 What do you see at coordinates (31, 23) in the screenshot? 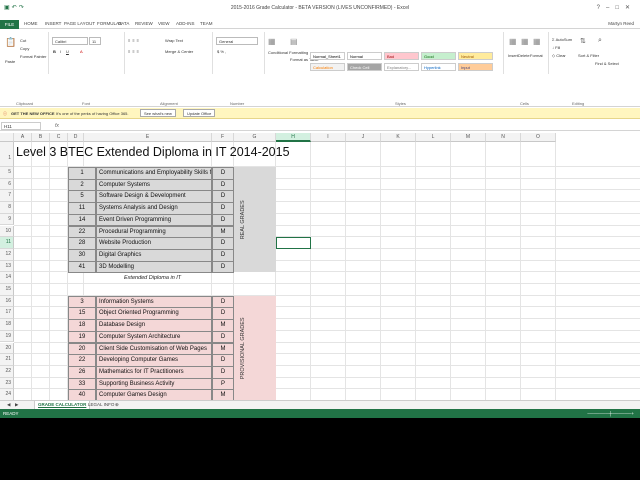
I see `ribbon-tab-home: HOME` at bounding box center [31, 23].